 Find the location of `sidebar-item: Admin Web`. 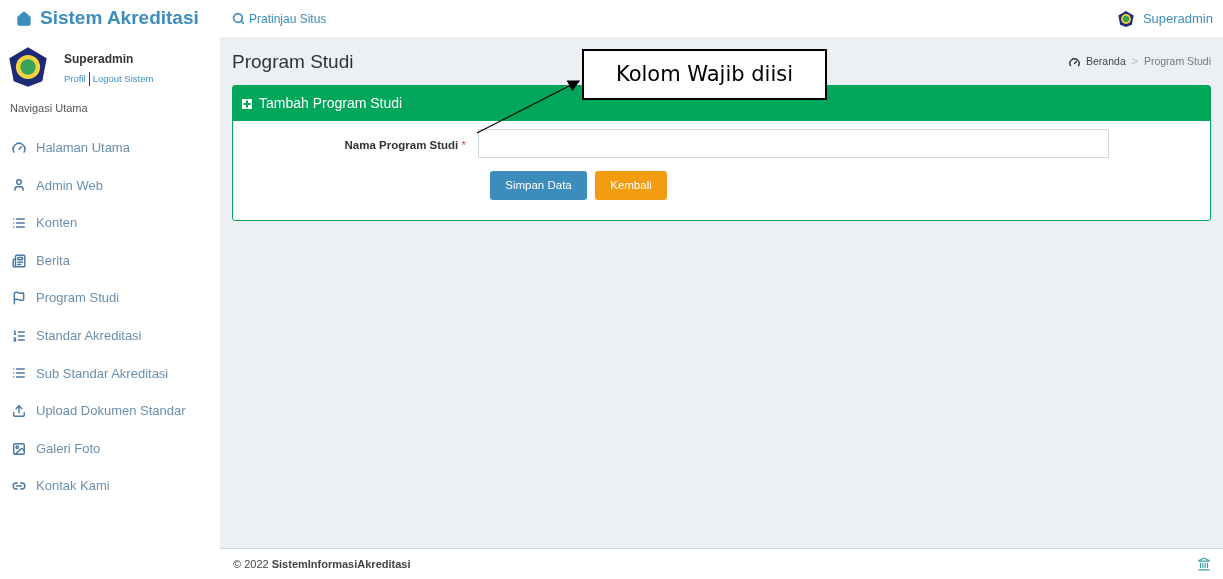

sidebar-item: Admin Web is located at coordinates (110, 185).